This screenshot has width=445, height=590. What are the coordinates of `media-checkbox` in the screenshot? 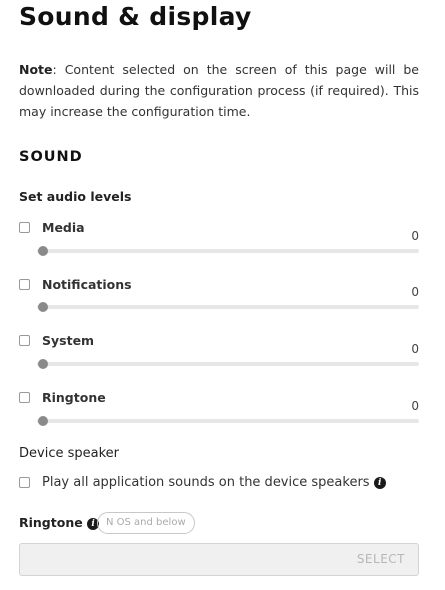 It's located at (24, 227).